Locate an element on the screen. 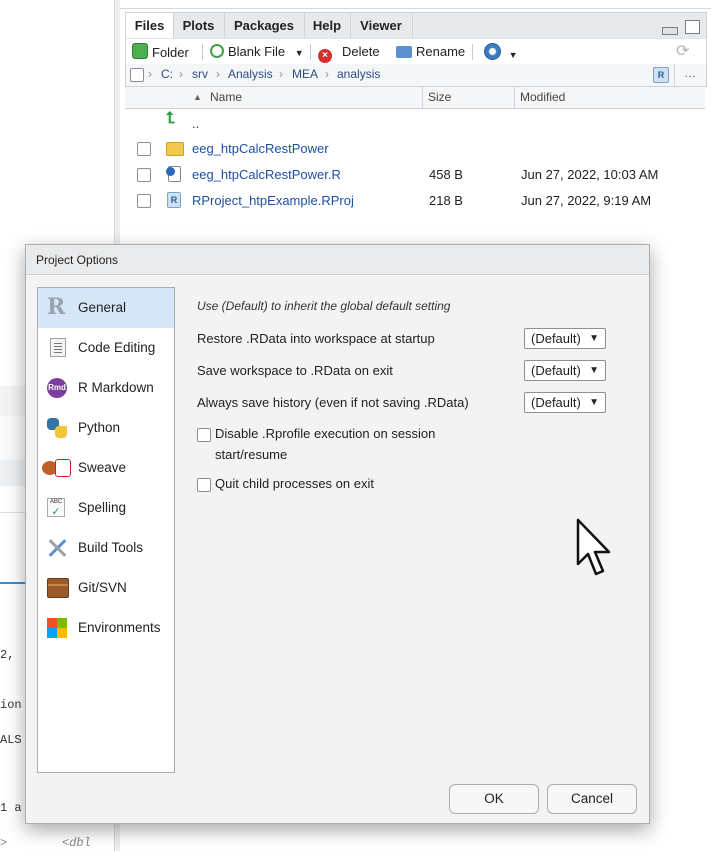  nav-item-sweave: Sweave is located at coordinates (106, 468).